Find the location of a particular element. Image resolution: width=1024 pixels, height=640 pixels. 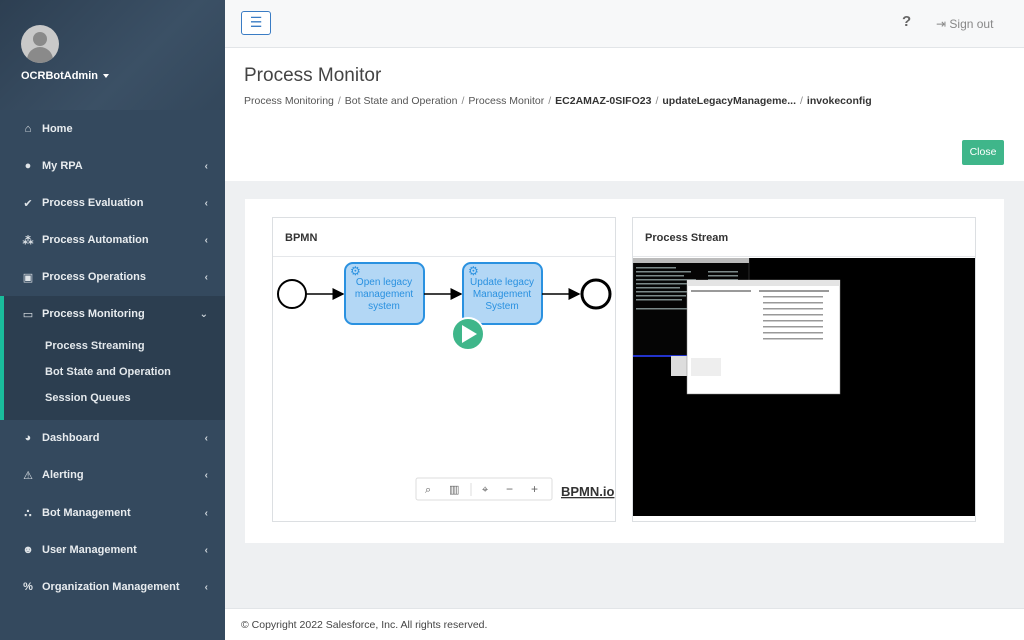

sitemap-icon: ⁂ is located at coordinates (28, 240).